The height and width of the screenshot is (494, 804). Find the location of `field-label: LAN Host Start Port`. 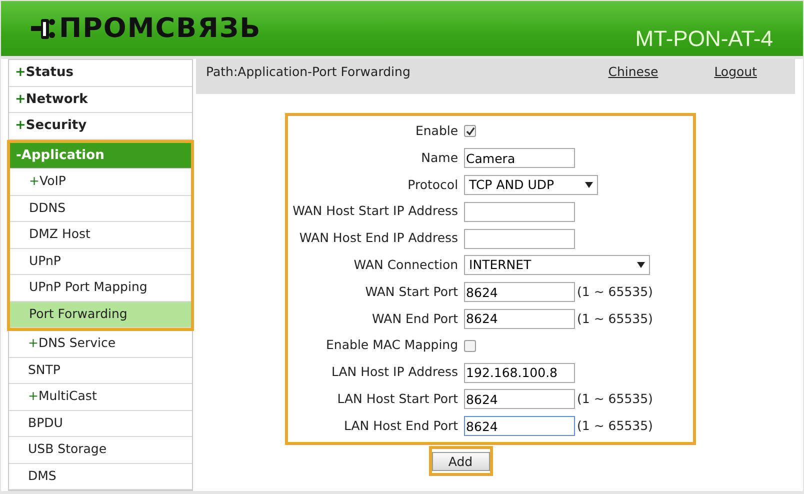

field-label: LAN Host Start Port is located at coordinates (398, 399).